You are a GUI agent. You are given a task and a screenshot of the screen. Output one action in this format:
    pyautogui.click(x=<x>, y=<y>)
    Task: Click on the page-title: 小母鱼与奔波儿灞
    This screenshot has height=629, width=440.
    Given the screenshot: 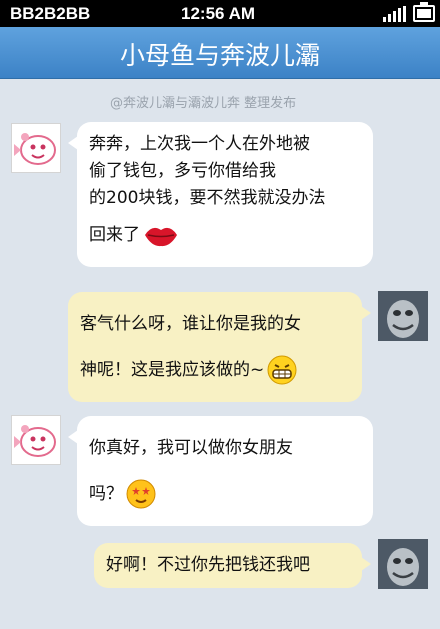 What is the action you would take?
    pyautogui.click(x=219, y=55)
    